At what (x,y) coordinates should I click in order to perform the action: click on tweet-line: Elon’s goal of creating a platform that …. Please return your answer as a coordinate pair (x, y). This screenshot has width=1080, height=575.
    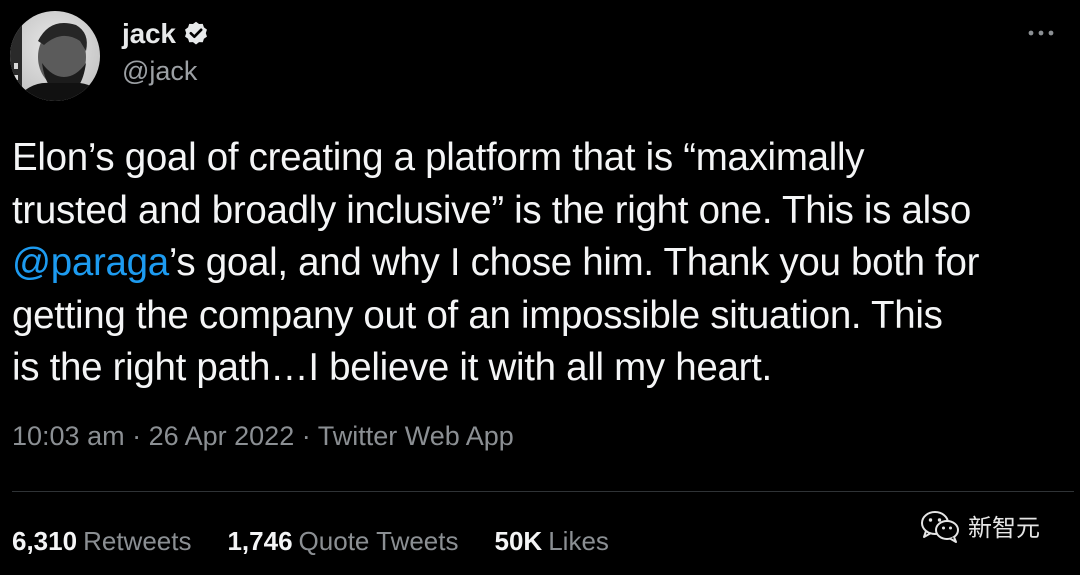
    Looking at the image, I should click on (438, 157).